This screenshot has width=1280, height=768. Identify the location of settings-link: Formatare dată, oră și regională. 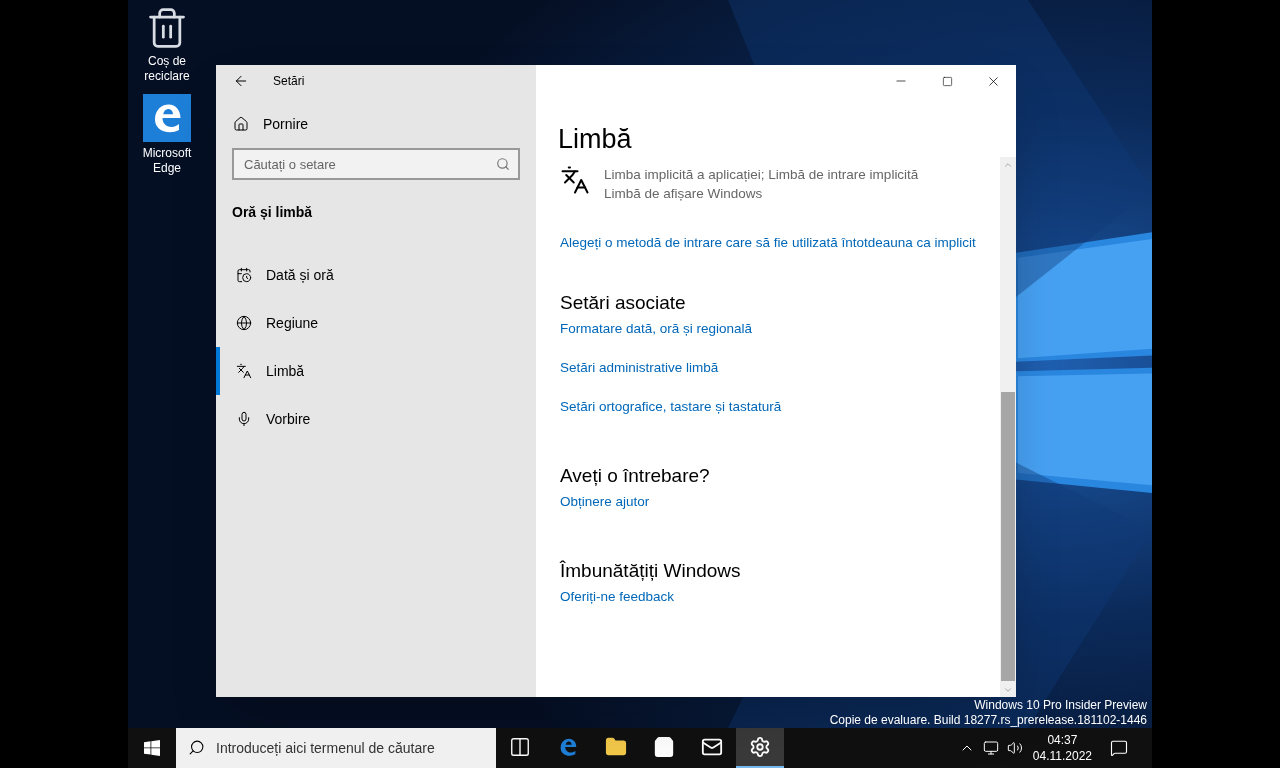
(656, 329).